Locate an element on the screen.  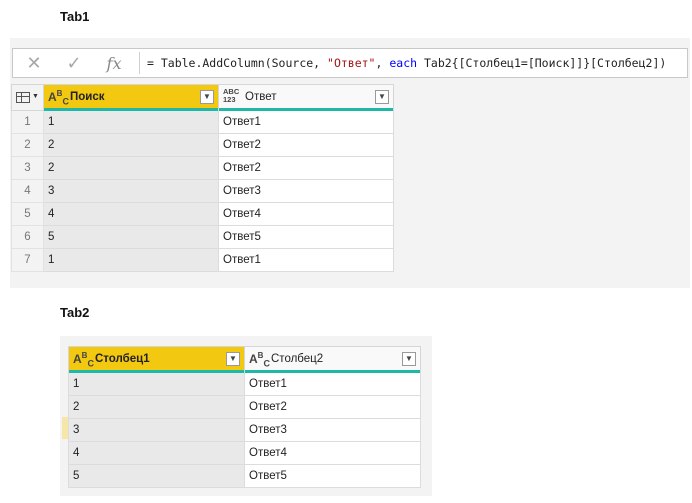
row-number: 6 is located at coordinates (27, 237).